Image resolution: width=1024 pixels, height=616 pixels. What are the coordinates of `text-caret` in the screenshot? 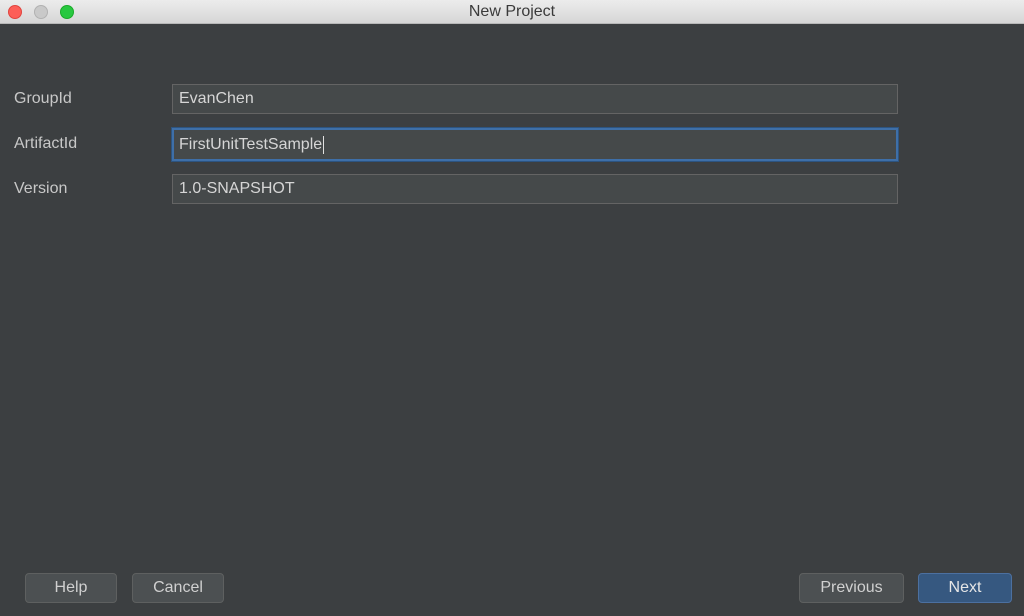 It's located at (324, 144).